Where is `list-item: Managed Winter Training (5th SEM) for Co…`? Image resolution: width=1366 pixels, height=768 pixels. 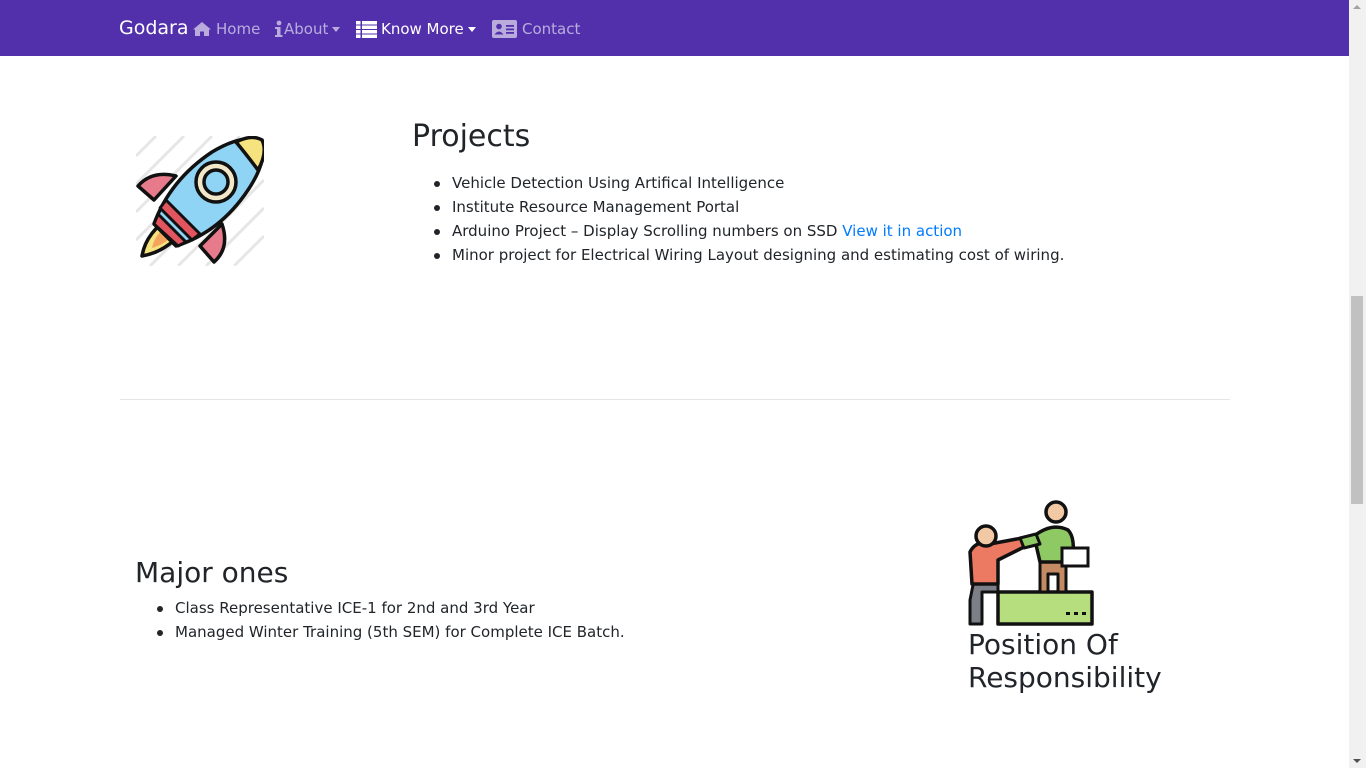
list-item: Managed Winter Training (5th SEM) for Co… is located at coordinates (391, 632).